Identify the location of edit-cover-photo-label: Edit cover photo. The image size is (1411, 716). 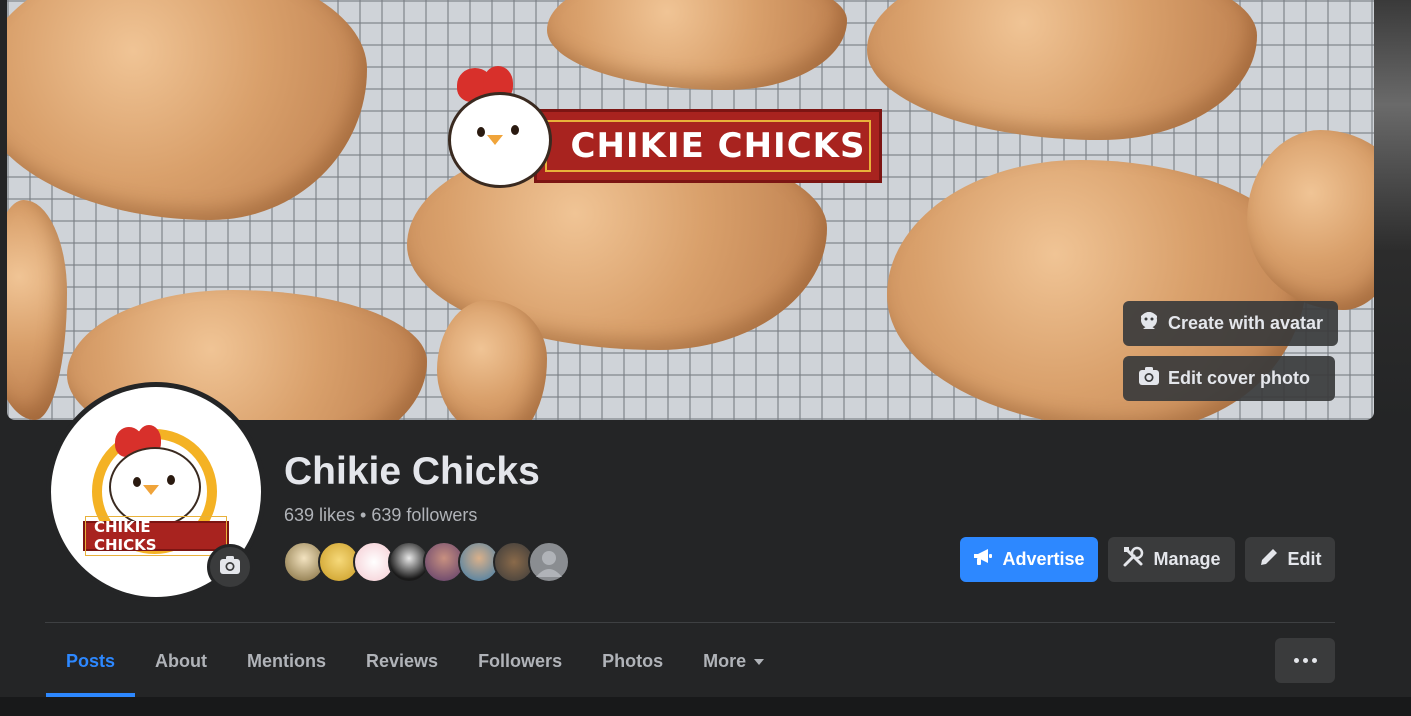
(1239, 378).